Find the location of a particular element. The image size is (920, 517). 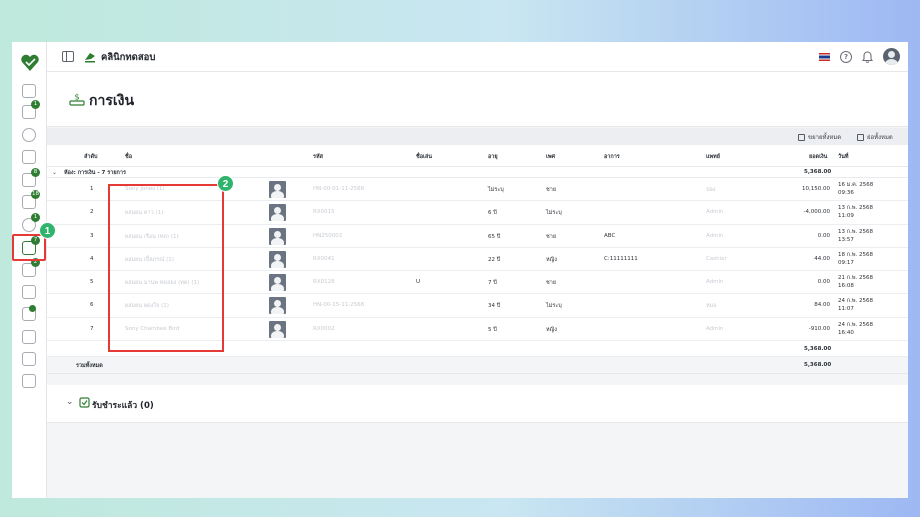

cell-code: HN-00-15-11-2568 is located at coordinates (339, 305).